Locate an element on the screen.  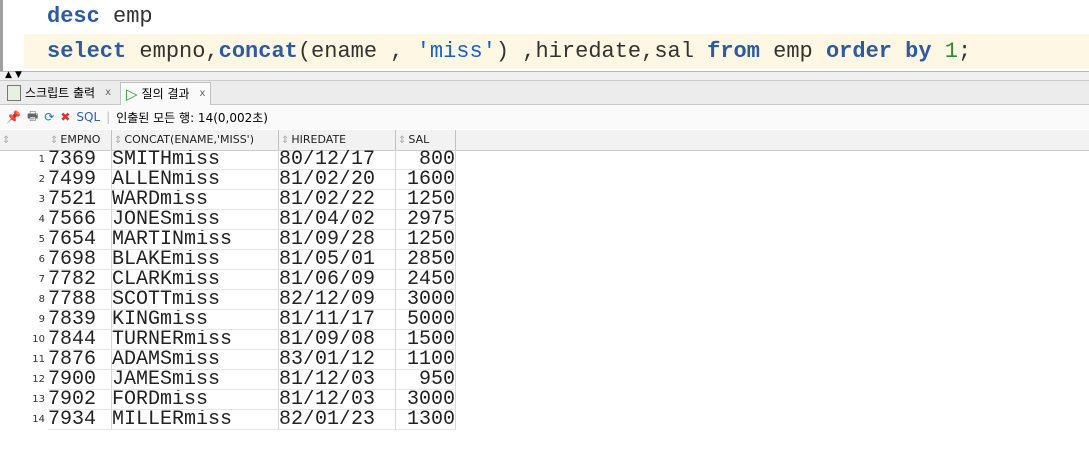
cell-hiredate: 82/01/23 is located at coordinates (337, 420).